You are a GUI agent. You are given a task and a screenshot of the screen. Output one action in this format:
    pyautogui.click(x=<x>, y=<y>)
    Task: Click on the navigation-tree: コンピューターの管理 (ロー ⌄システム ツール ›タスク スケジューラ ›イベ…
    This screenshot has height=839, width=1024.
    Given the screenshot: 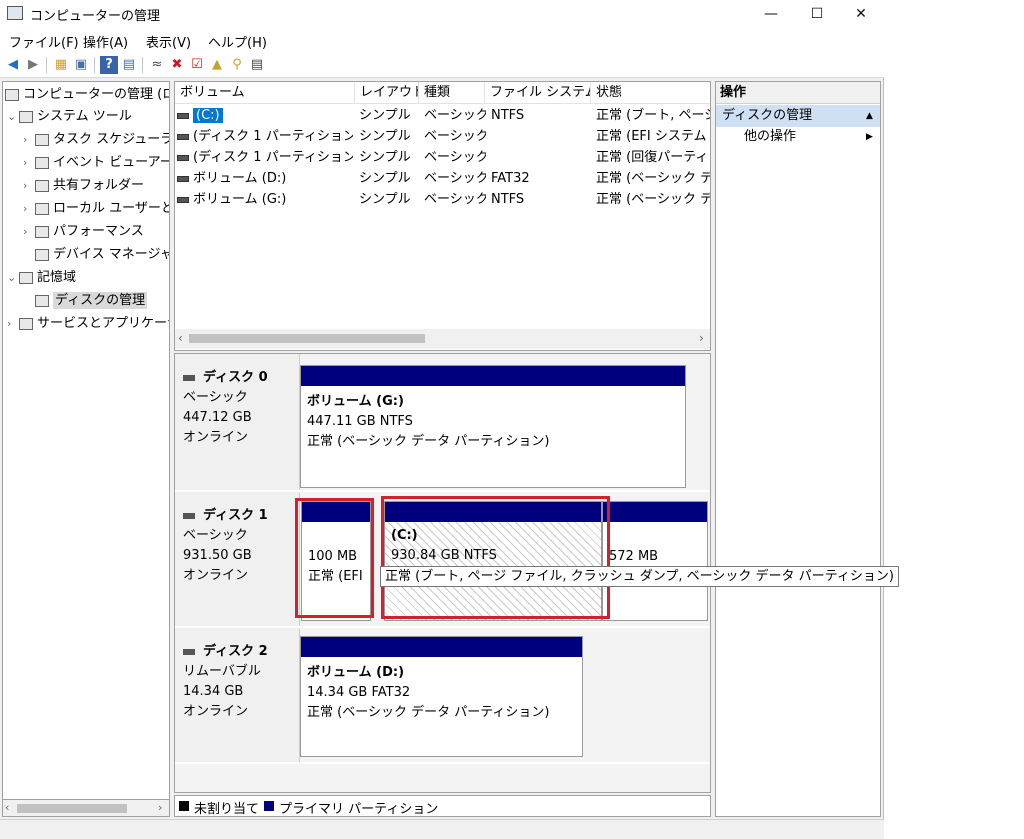 What is the action you would take?
    pyautogui.click(x=86, y=449)
    